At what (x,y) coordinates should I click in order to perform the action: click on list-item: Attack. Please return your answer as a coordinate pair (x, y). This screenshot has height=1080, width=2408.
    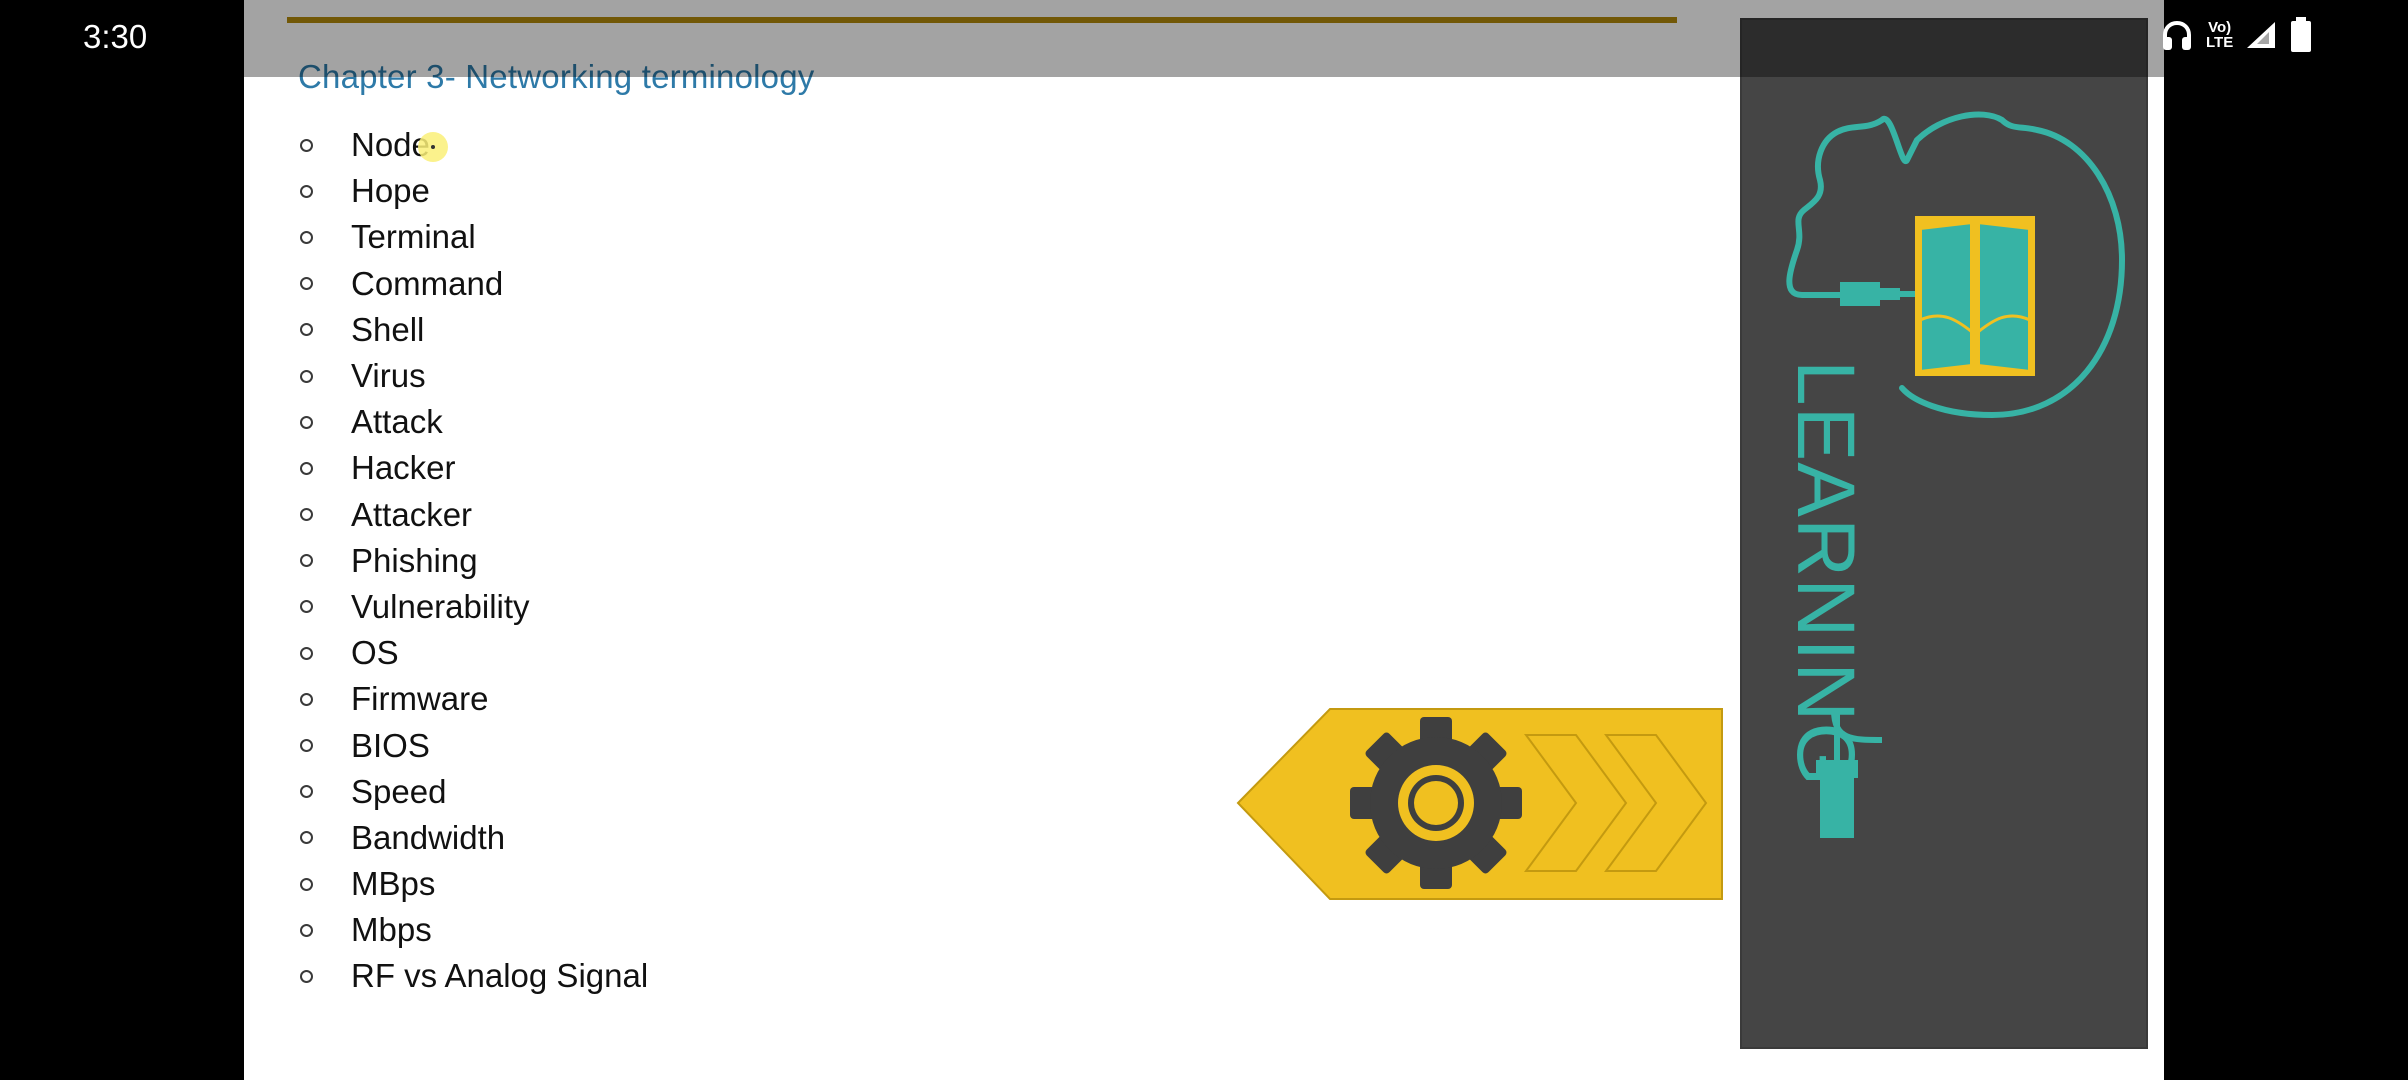
    Looking at the image, I should click on (473, 422).